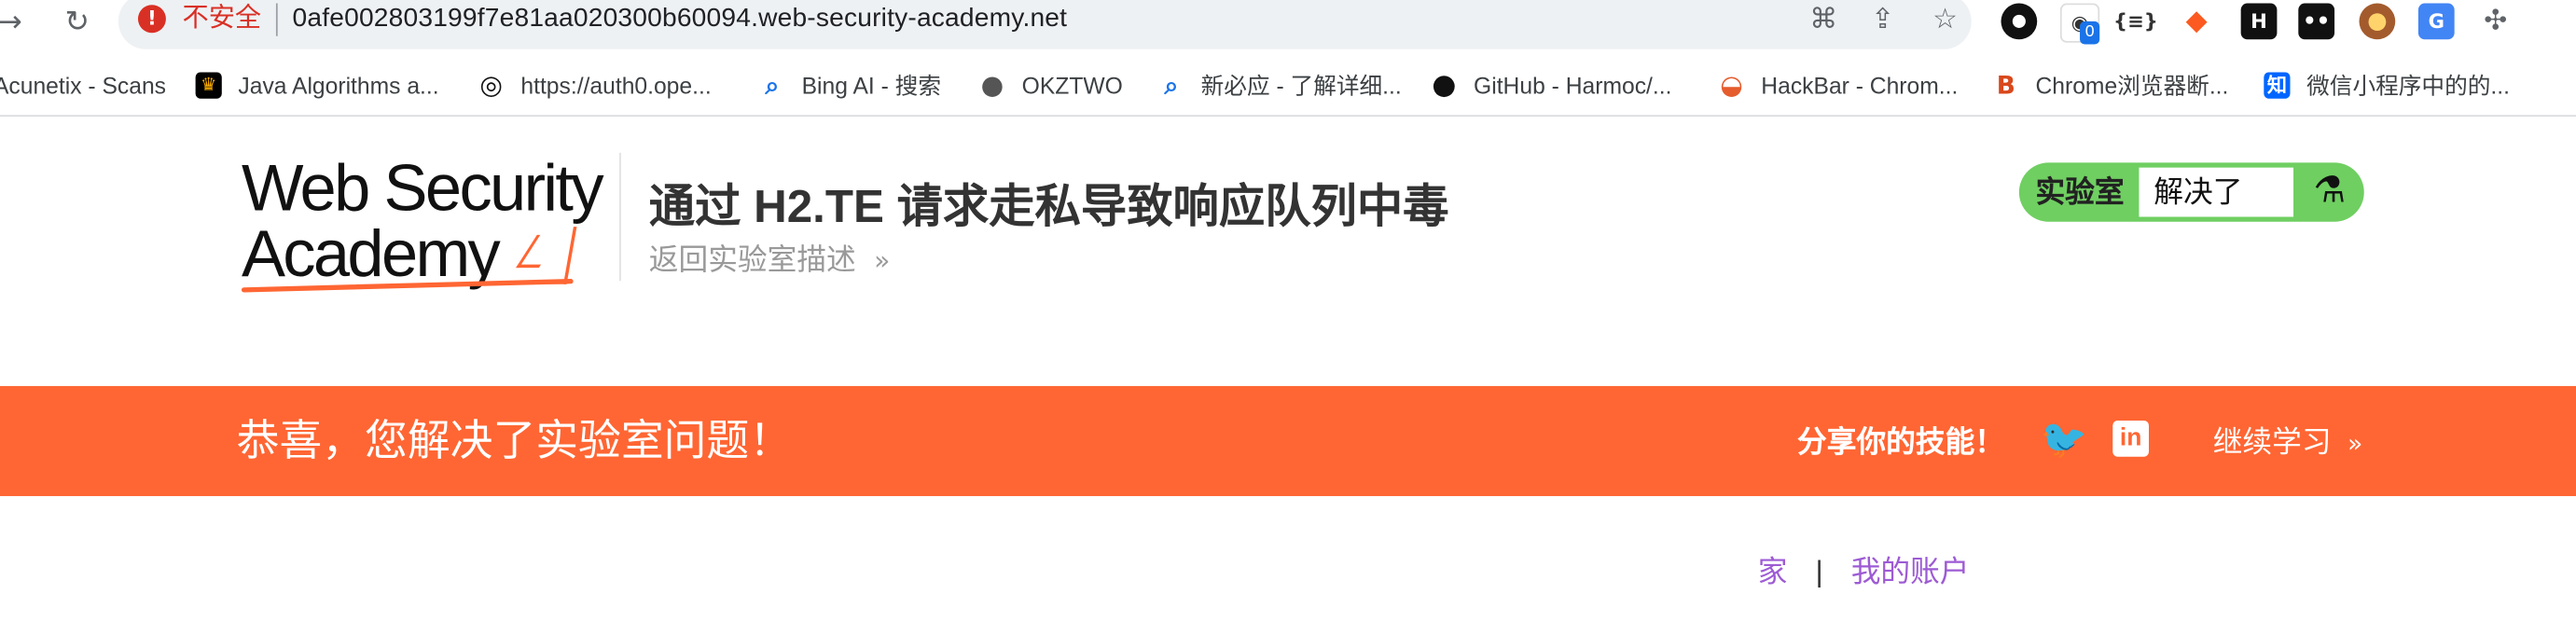 Image resolution: width=2576 pixels, height=636 pixels. Describe the element at coordinates (992, 84) in the screenshot. I see `globe-icon: ●` at that location.